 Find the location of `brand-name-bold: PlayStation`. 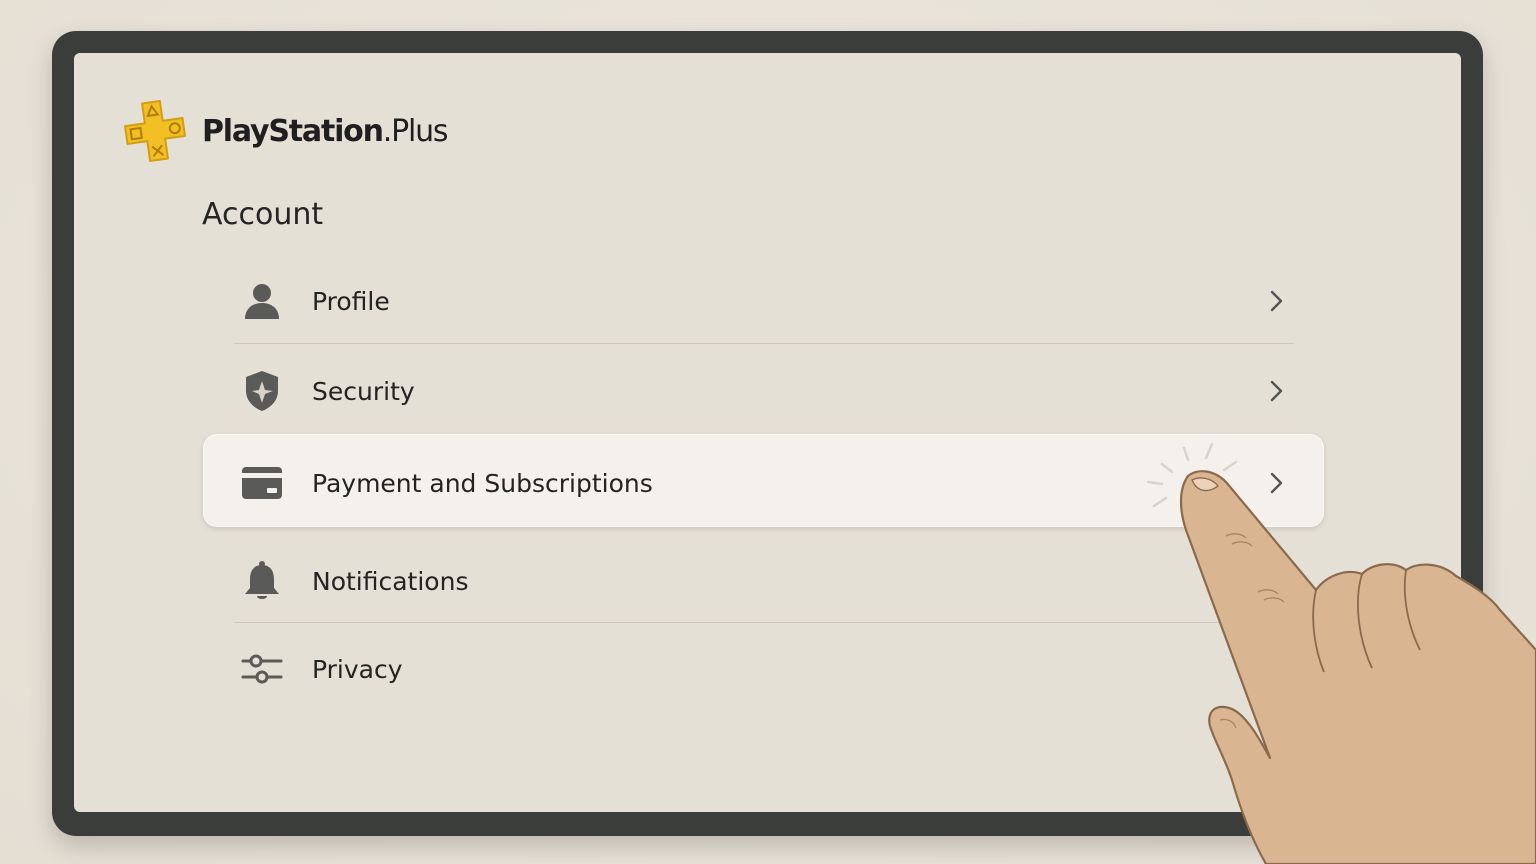

brand-name-bold: PlayStation is located at coordinates (293, 131).